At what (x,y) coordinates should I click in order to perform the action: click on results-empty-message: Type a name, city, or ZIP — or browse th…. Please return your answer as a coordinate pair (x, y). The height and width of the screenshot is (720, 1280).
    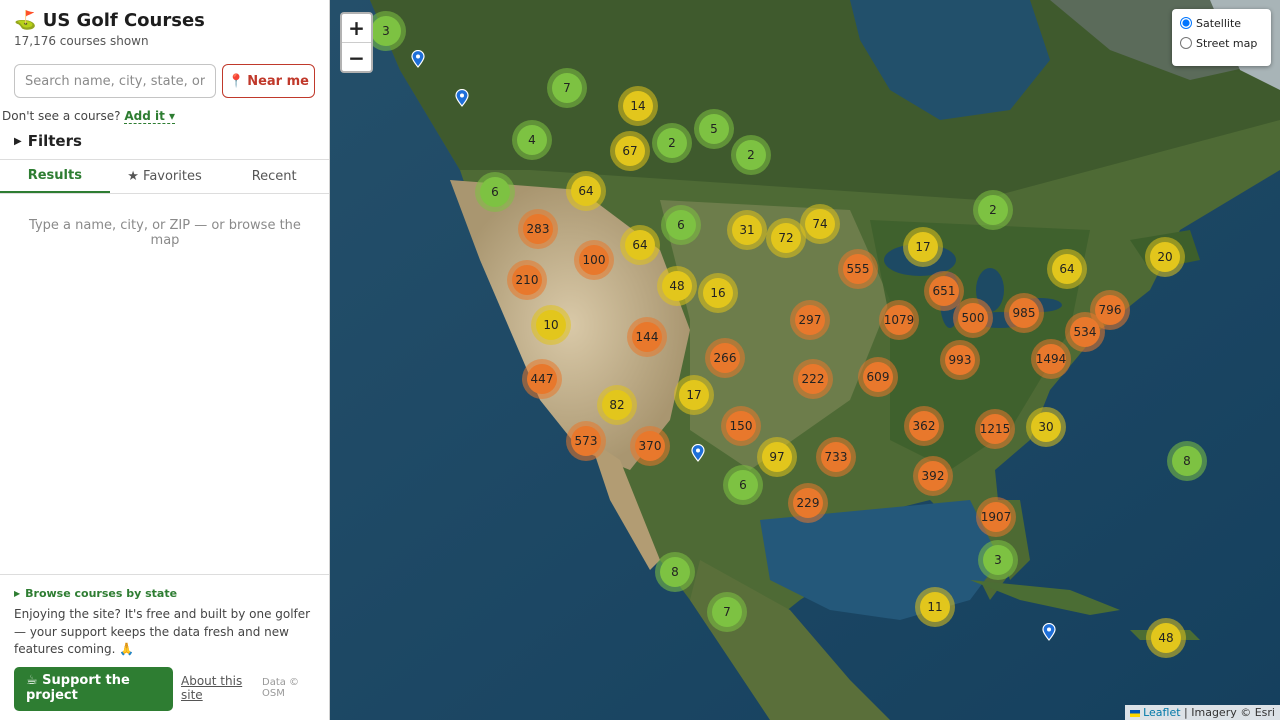
    Looking at the image, I should click on (165, 233).